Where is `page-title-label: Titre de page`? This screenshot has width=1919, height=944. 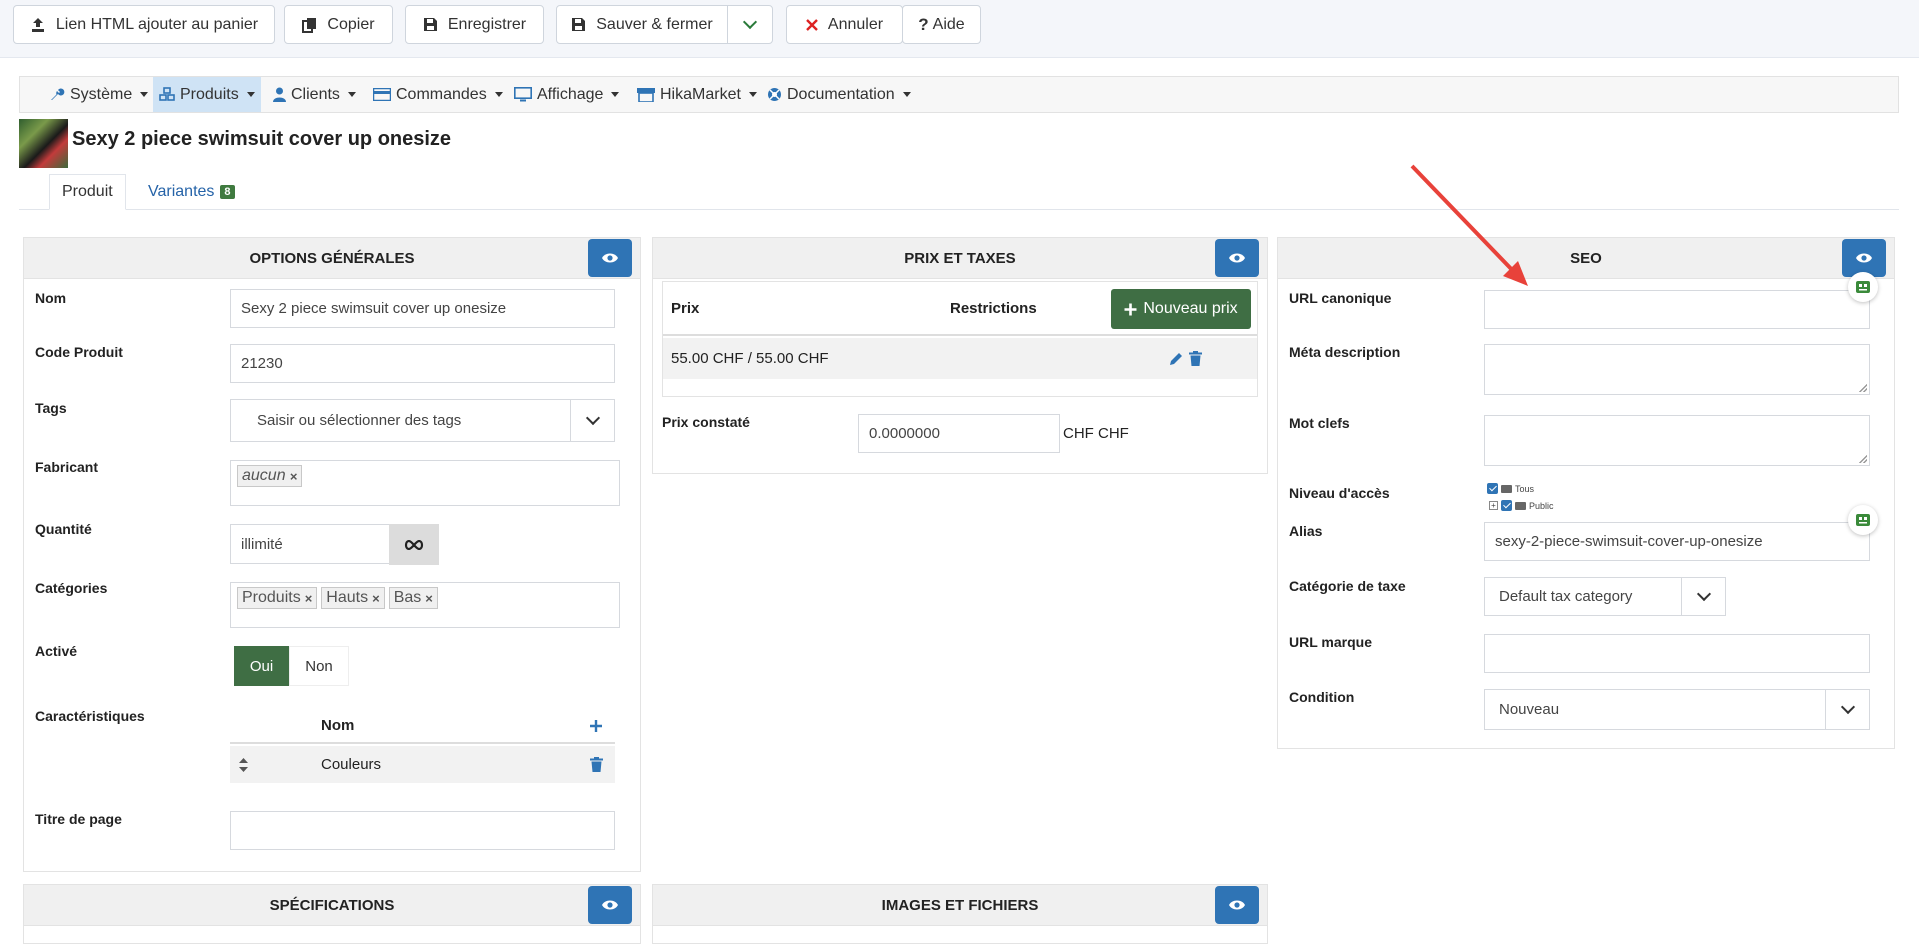 page-title-label: Titre de page is located at coordinates (78, 819).